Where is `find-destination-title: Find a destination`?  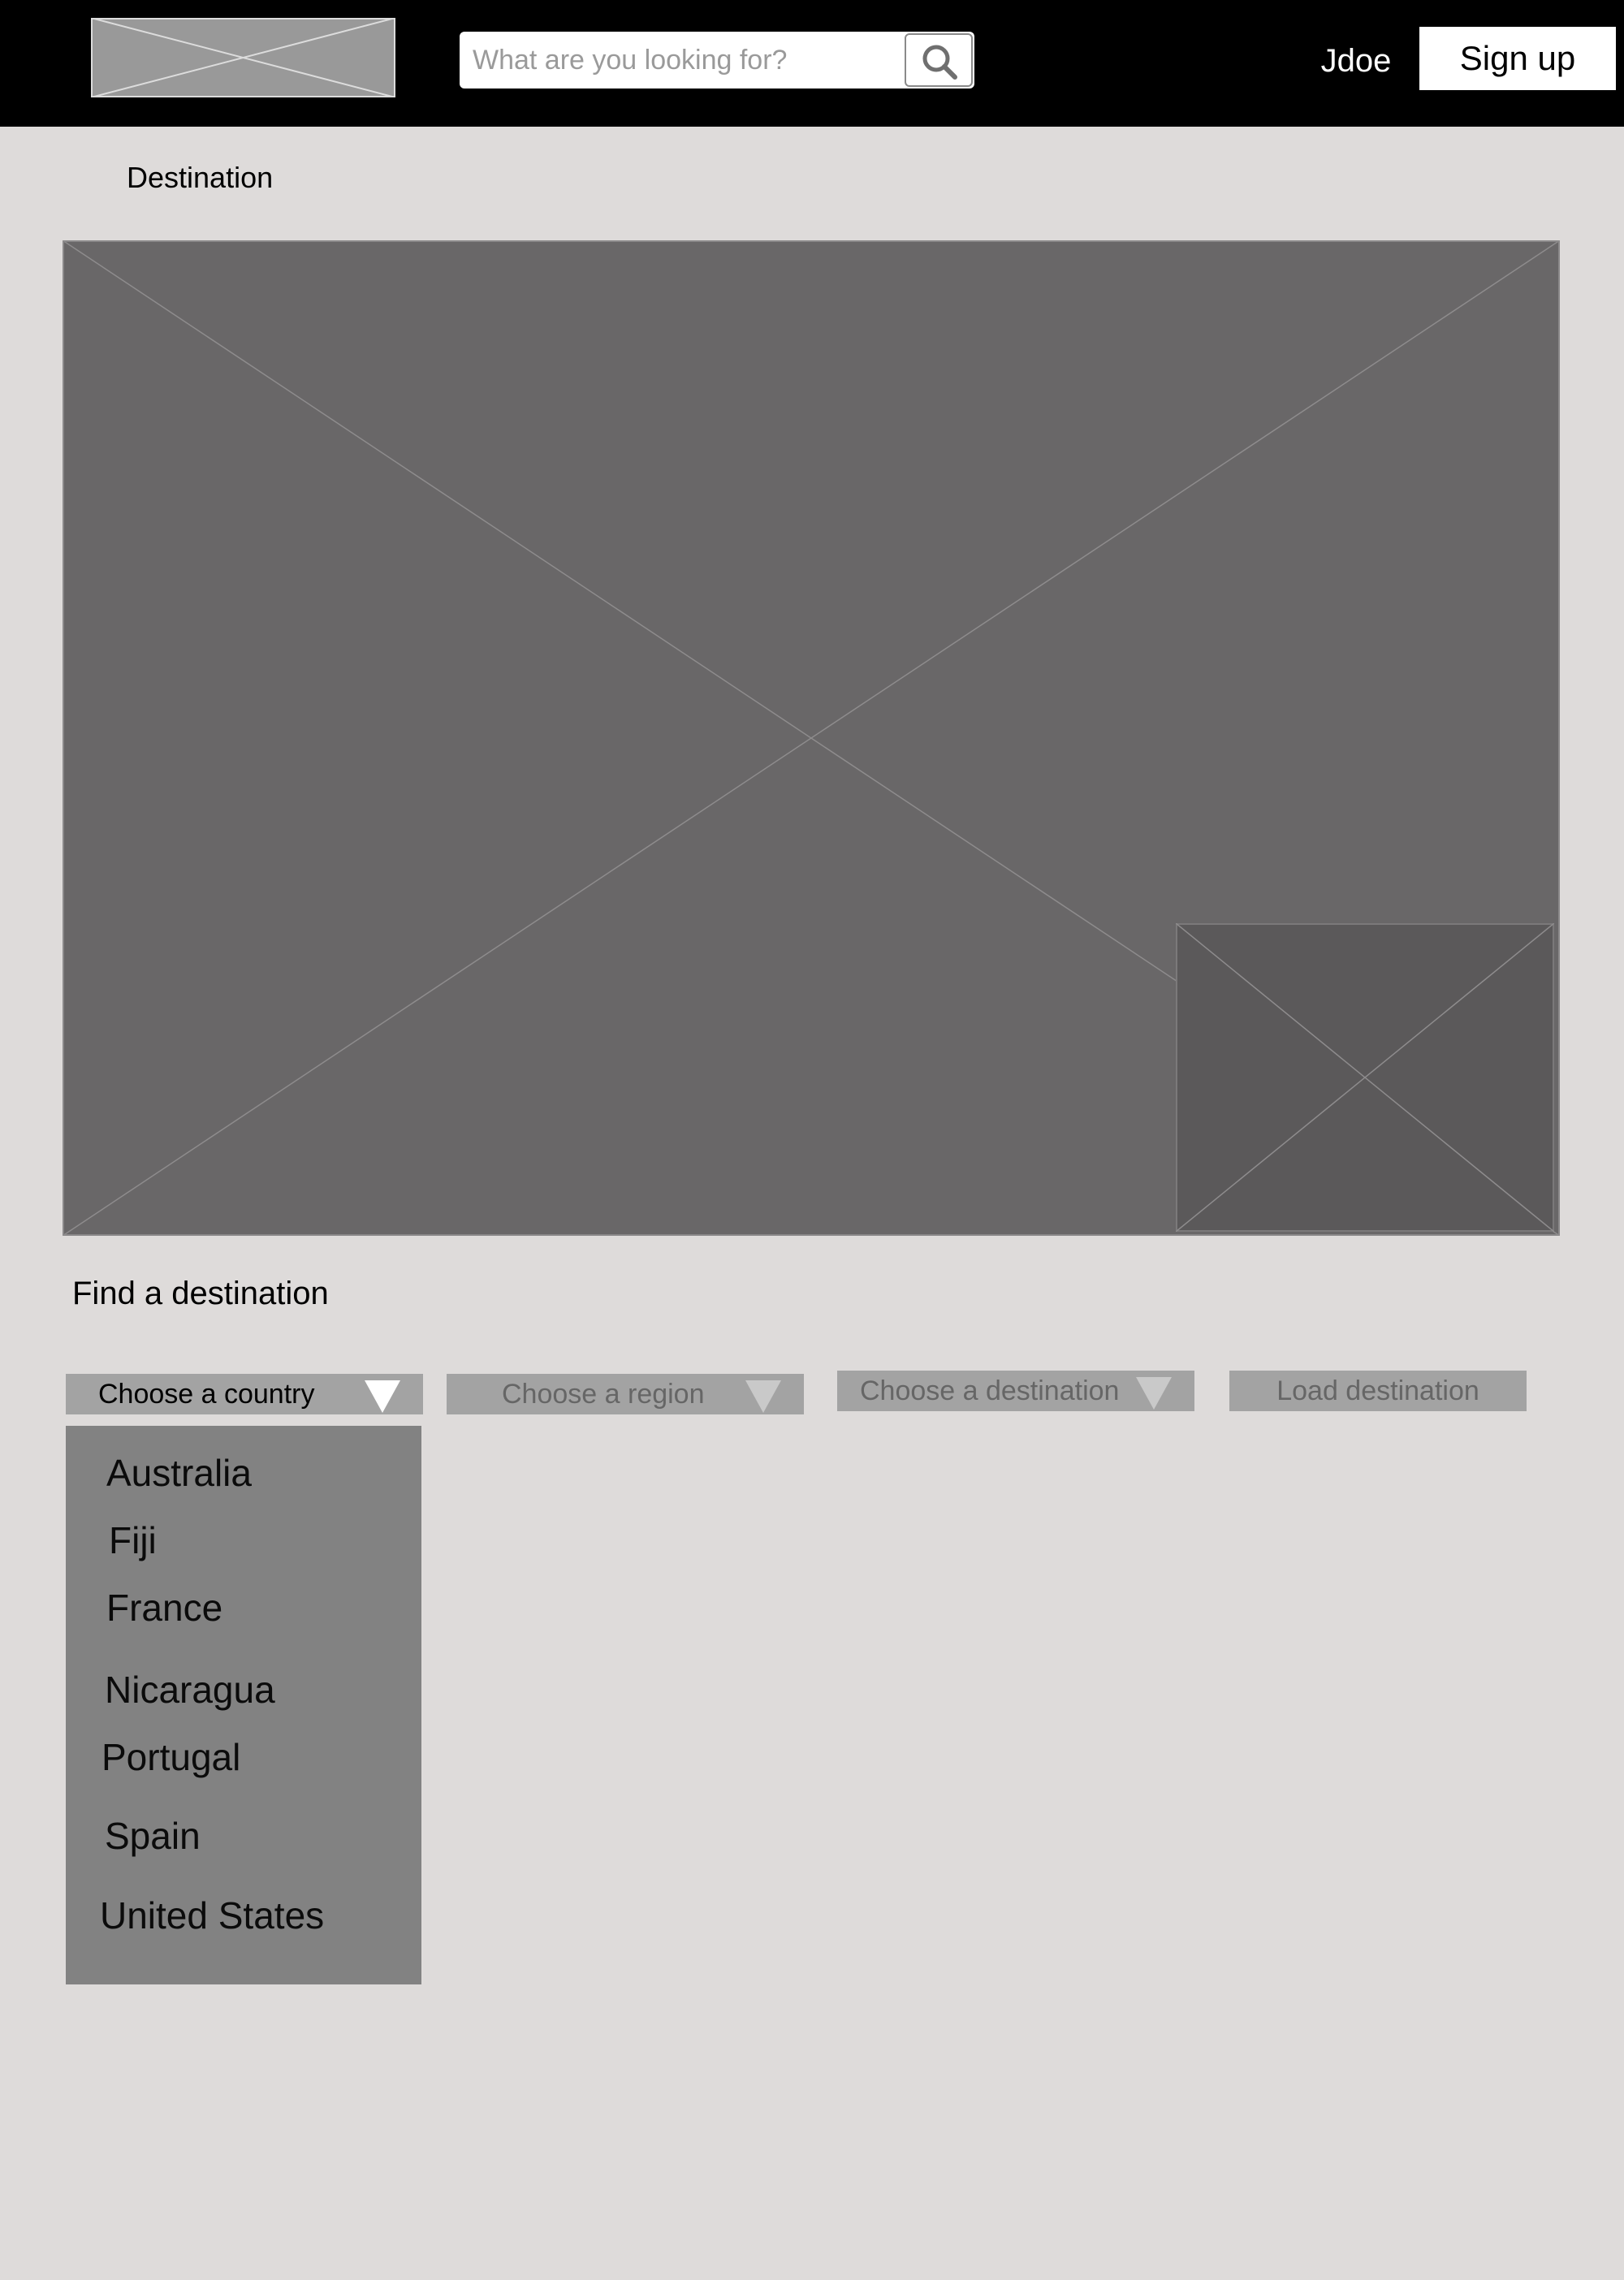
find-destination-title: Find a destination is located at coordinates (200, 1293).